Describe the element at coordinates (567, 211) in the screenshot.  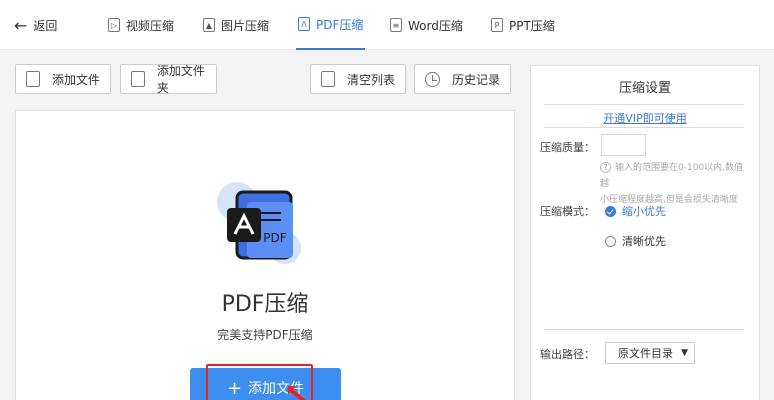
I see `mode-label: 压缩模式：` at that location.